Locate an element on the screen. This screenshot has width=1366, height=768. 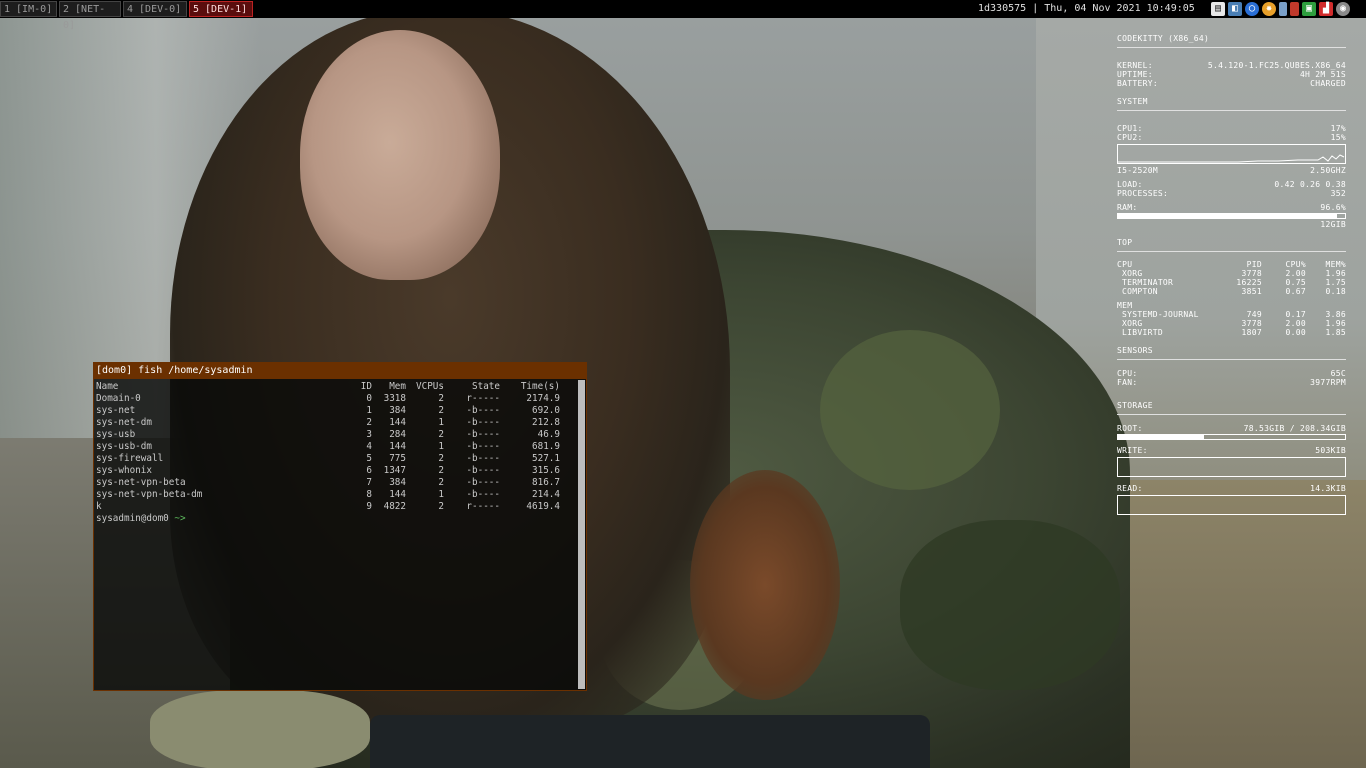
workspace-1-button: 1 [IM-0] is located at coordinates (28, 9).